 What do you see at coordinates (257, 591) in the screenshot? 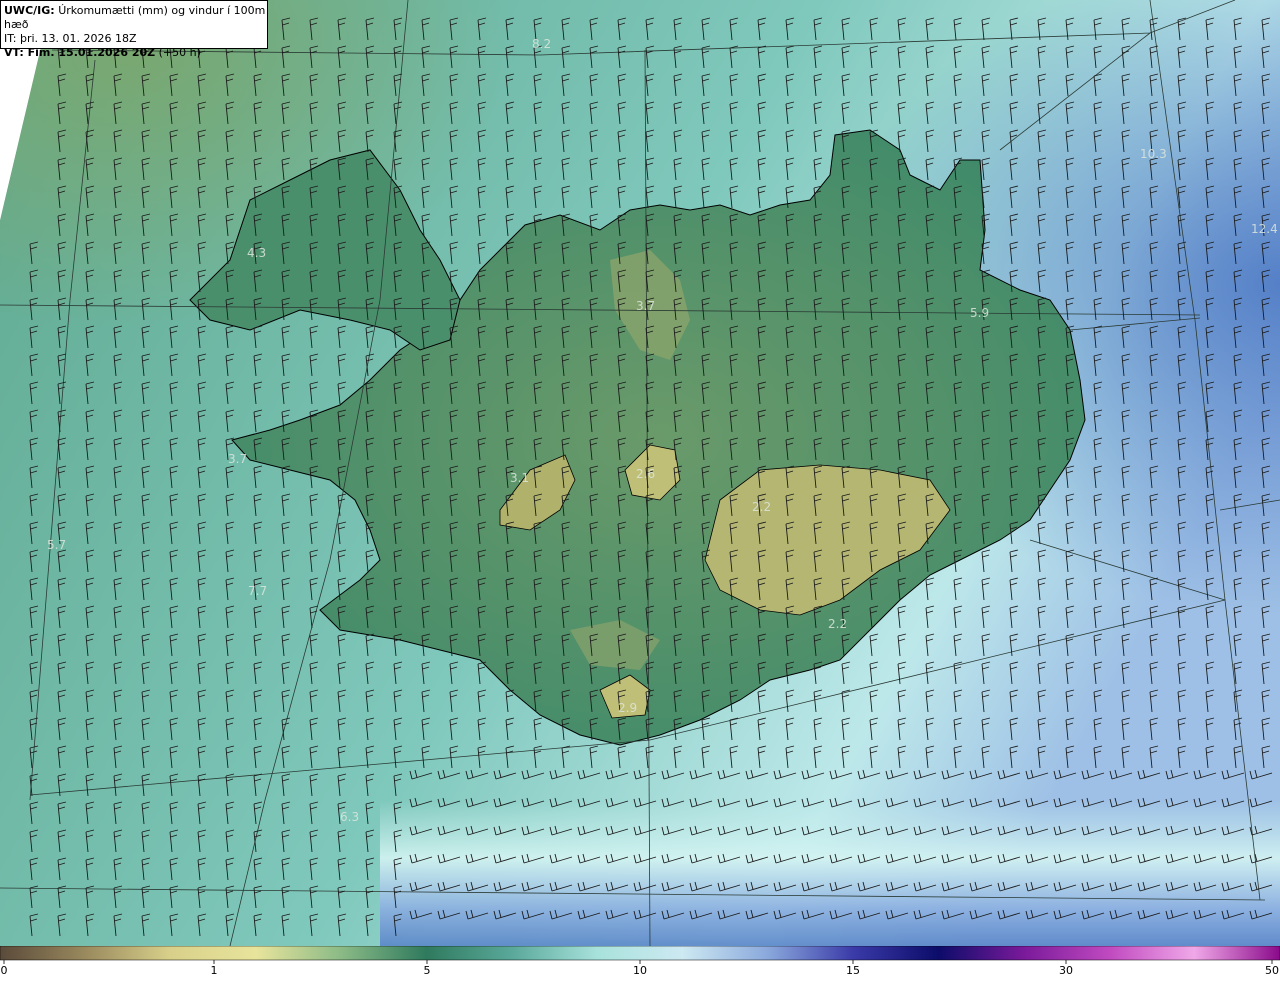
I see `value-label: 7.7` at bounding box center [257, 591].